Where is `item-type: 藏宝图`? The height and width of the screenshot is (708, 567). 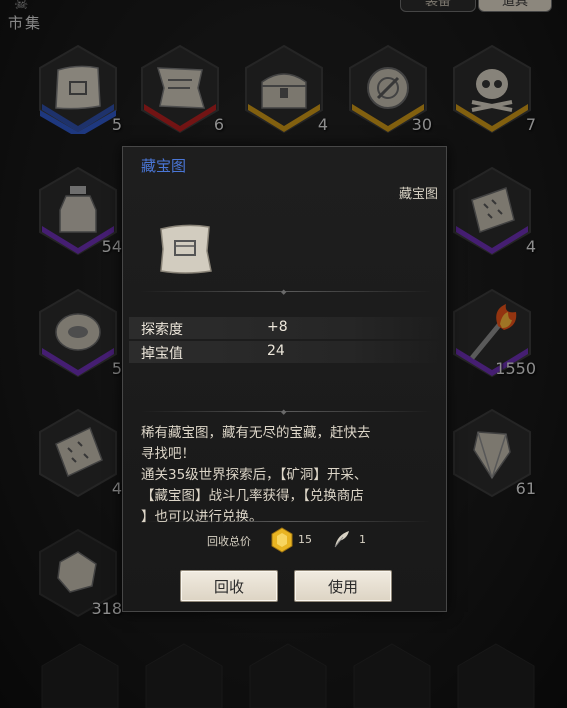 item-type: 藏宝图 is located at coordinates (418, 194).